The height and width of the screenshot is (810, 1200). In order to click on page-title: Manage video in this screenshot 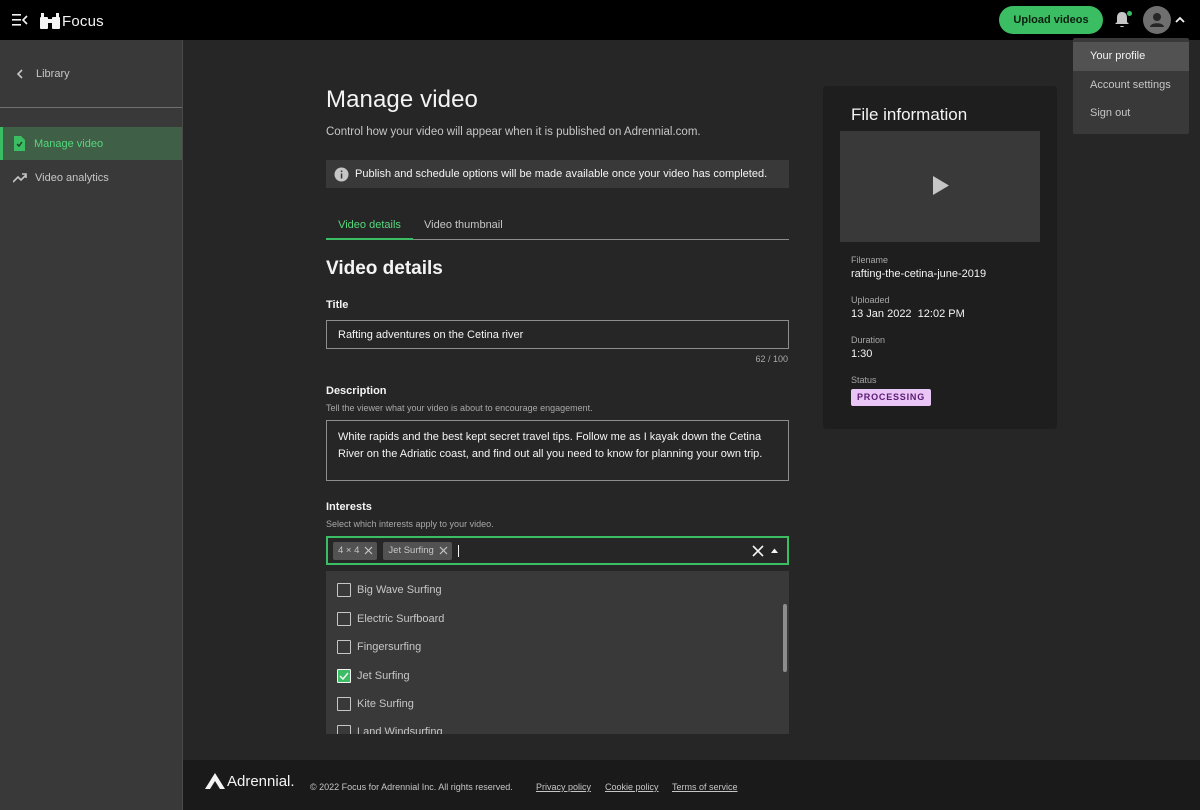, I will do `click(402, 99)`.